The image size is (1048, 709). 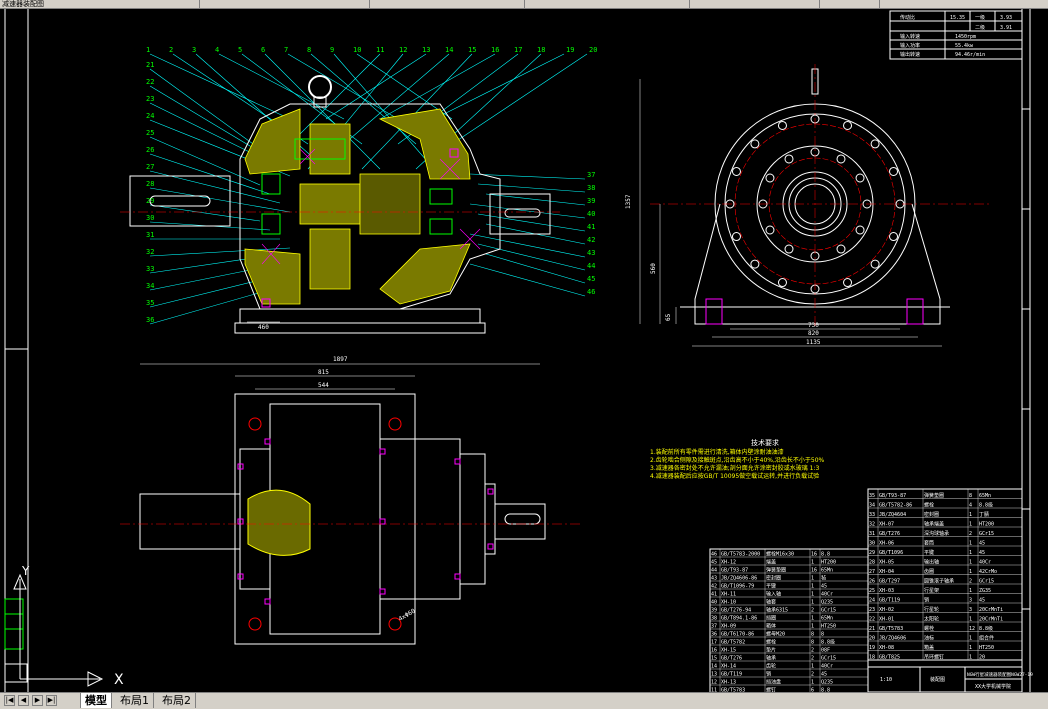 I want to click on tab-layout1: 布局1, so click(x=135, y=700).